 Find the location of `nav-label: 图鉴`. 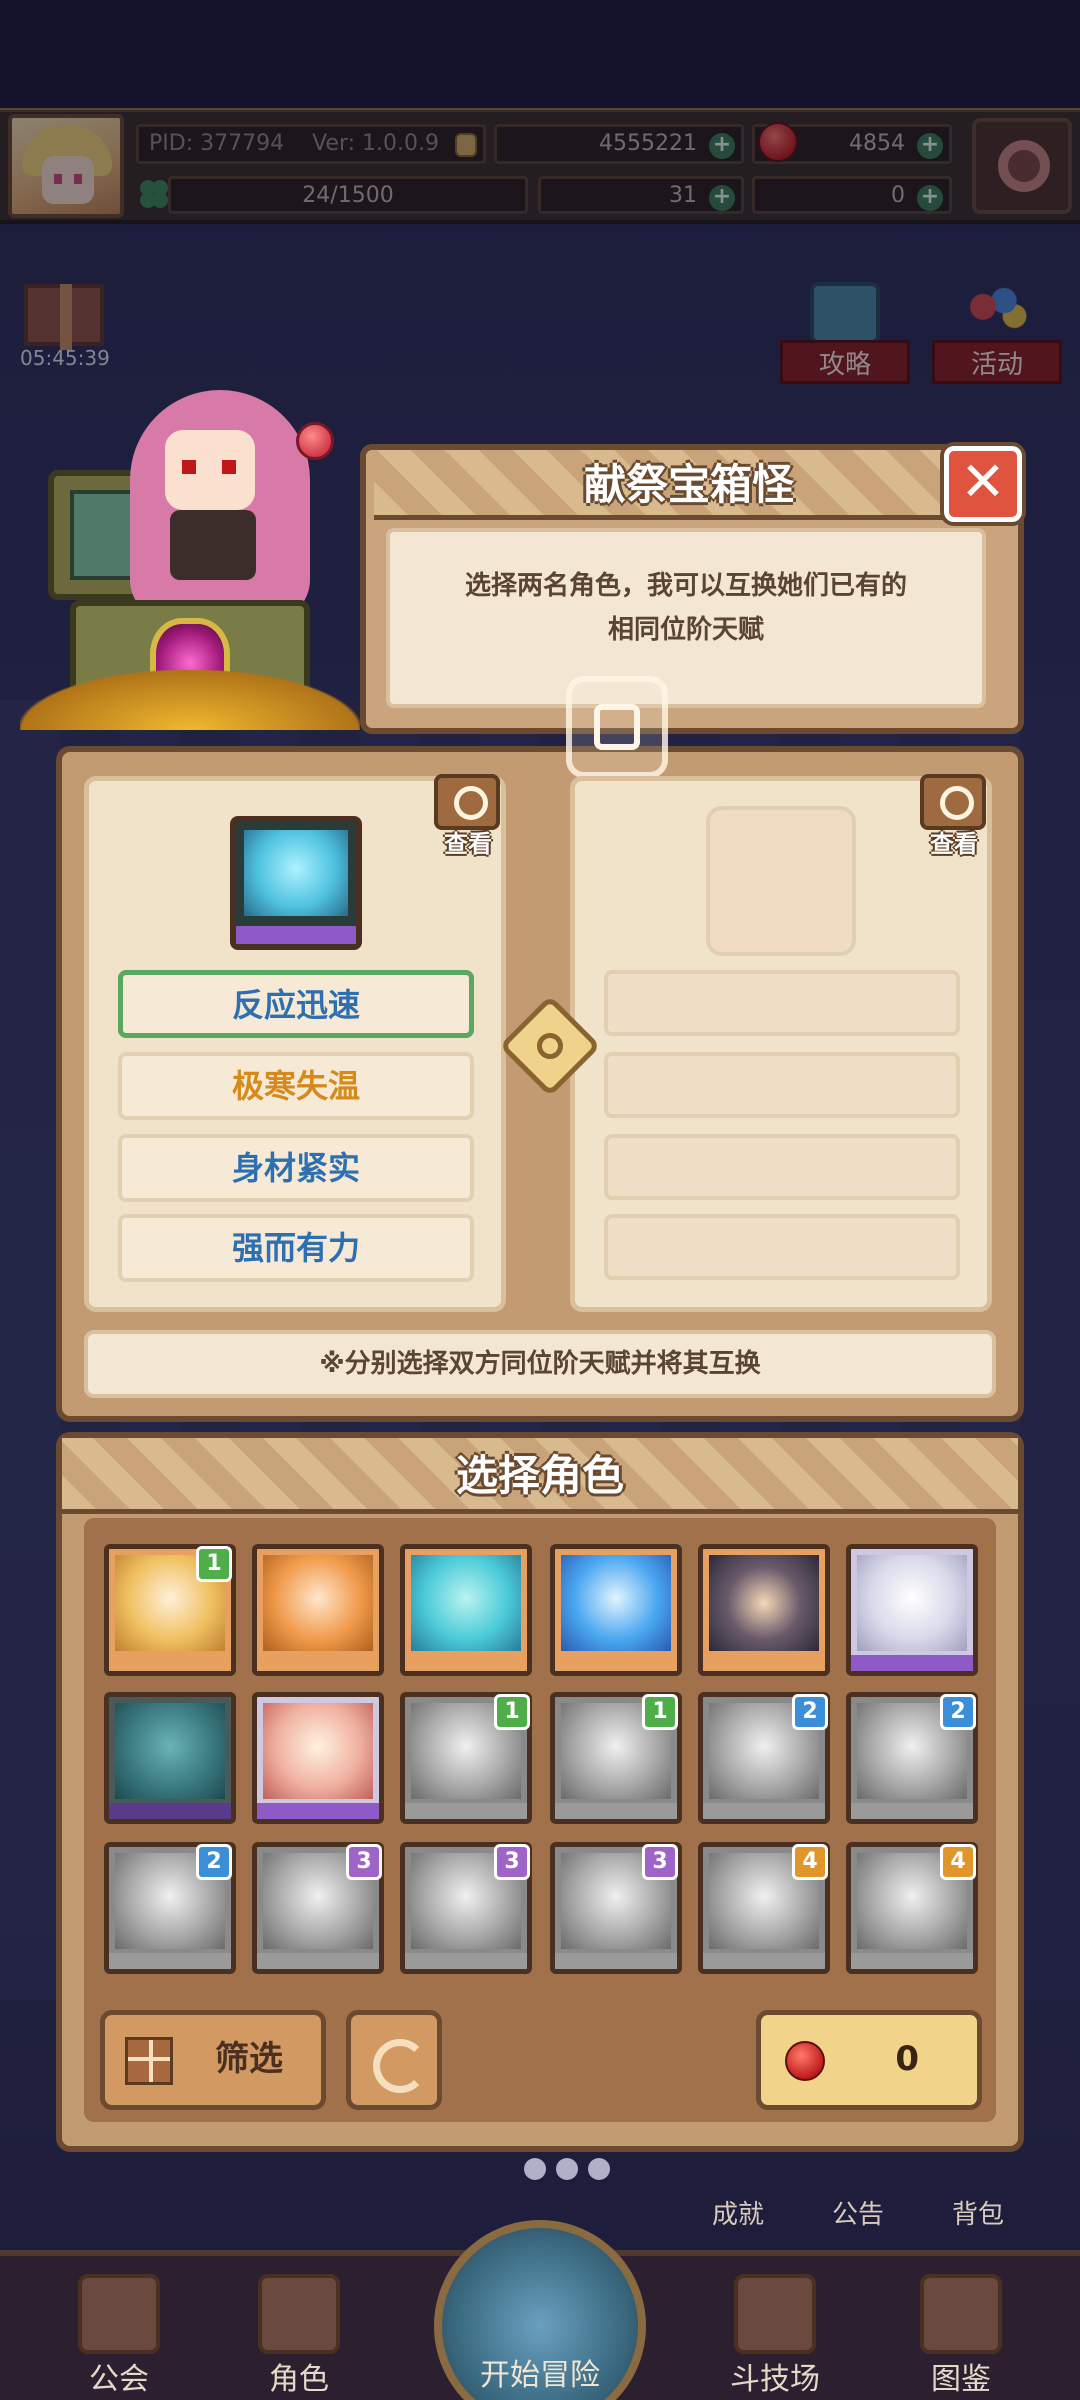

nav-label: 图鉴 is located at coordinates (961, 2379).